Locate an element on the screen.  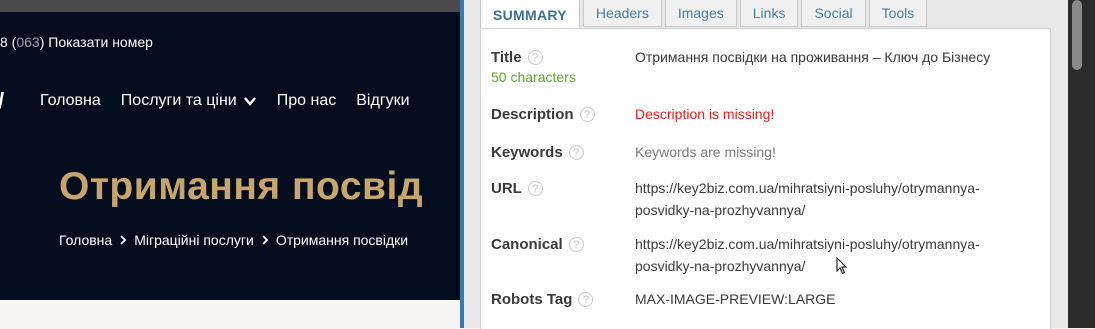
chevron-down-icon is located at coordinates (249, 101).